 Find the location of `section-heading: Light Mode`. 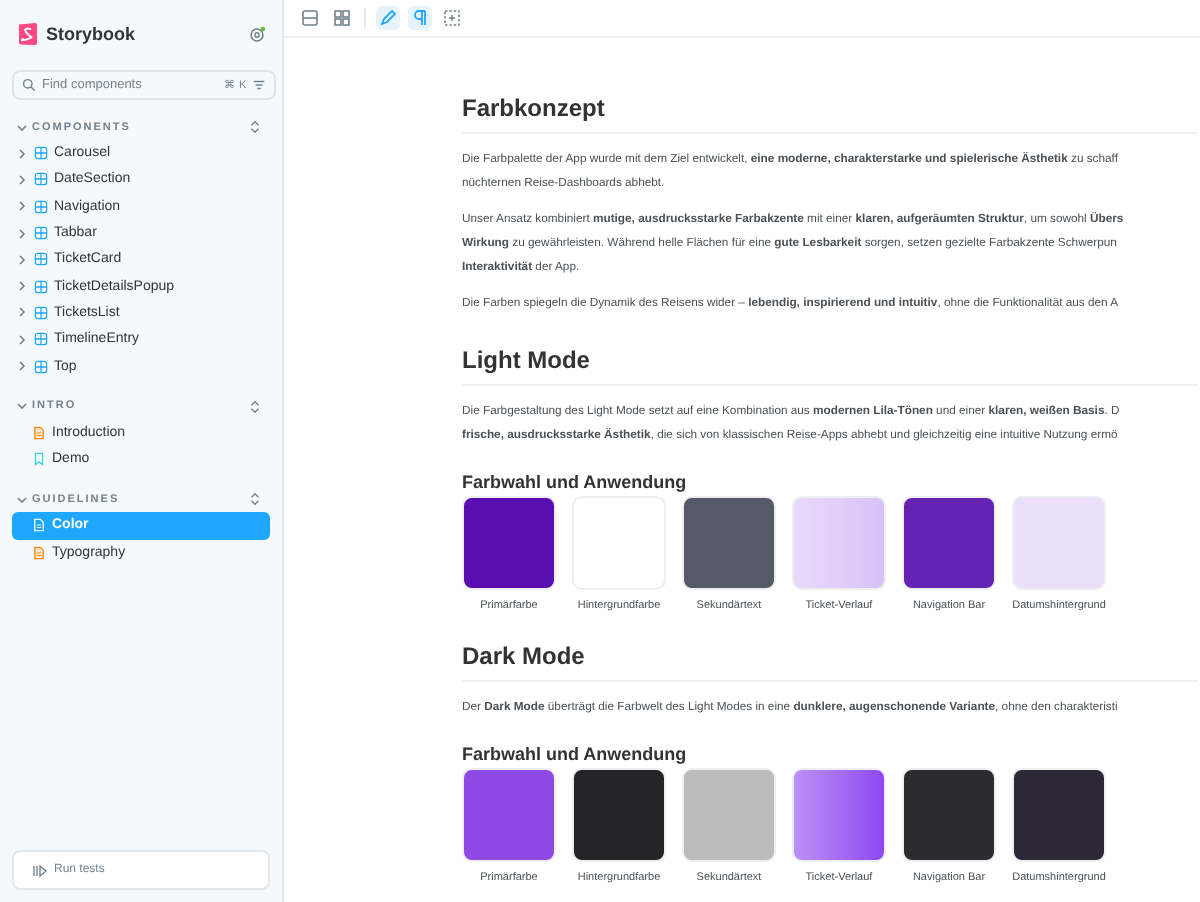

section-heading: Light Mode is located at coordinates (830, 366).